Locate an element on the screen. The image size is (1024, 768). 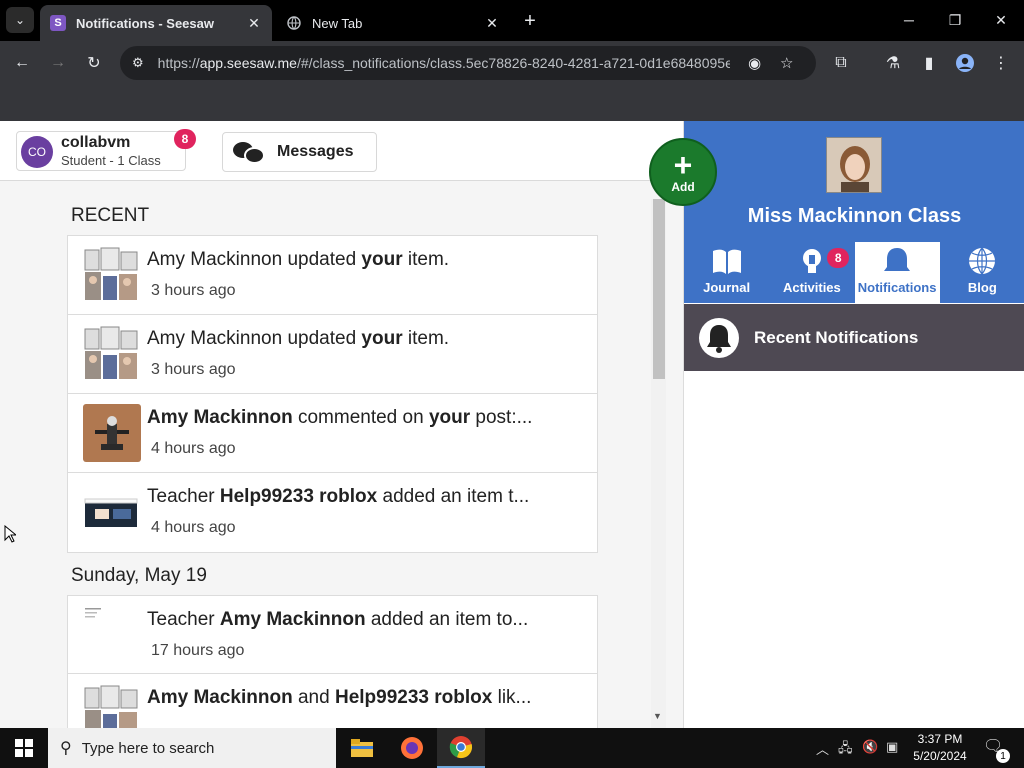
seesaw-favicon-icon: S is located at coordinates (58, 23).